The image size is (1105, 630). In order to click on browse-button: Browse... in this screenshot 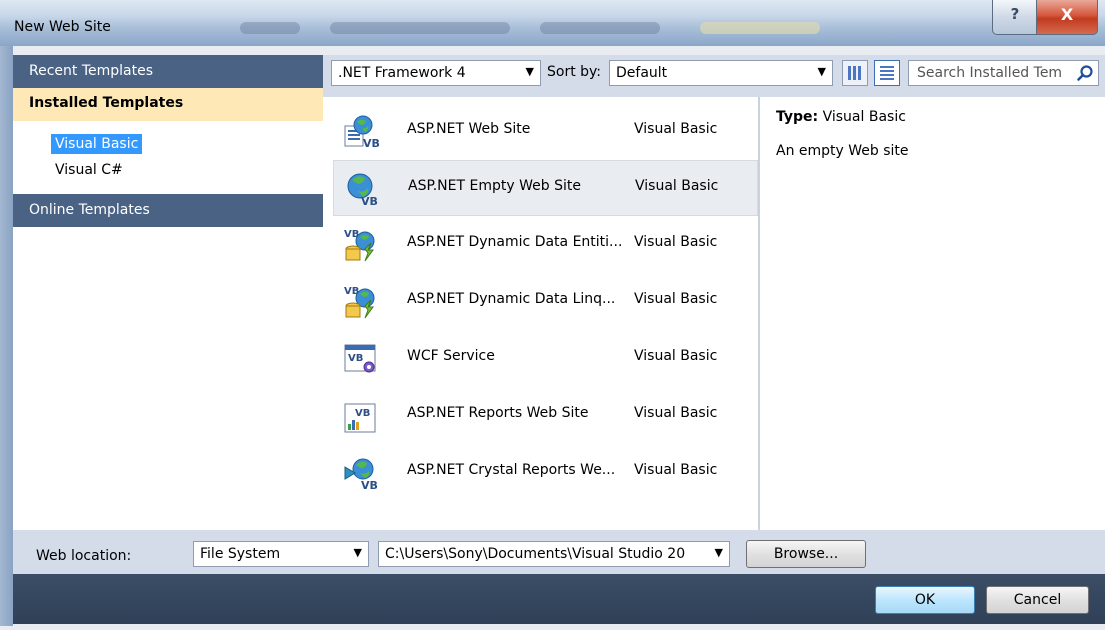, I will do `click(806, 554)`.